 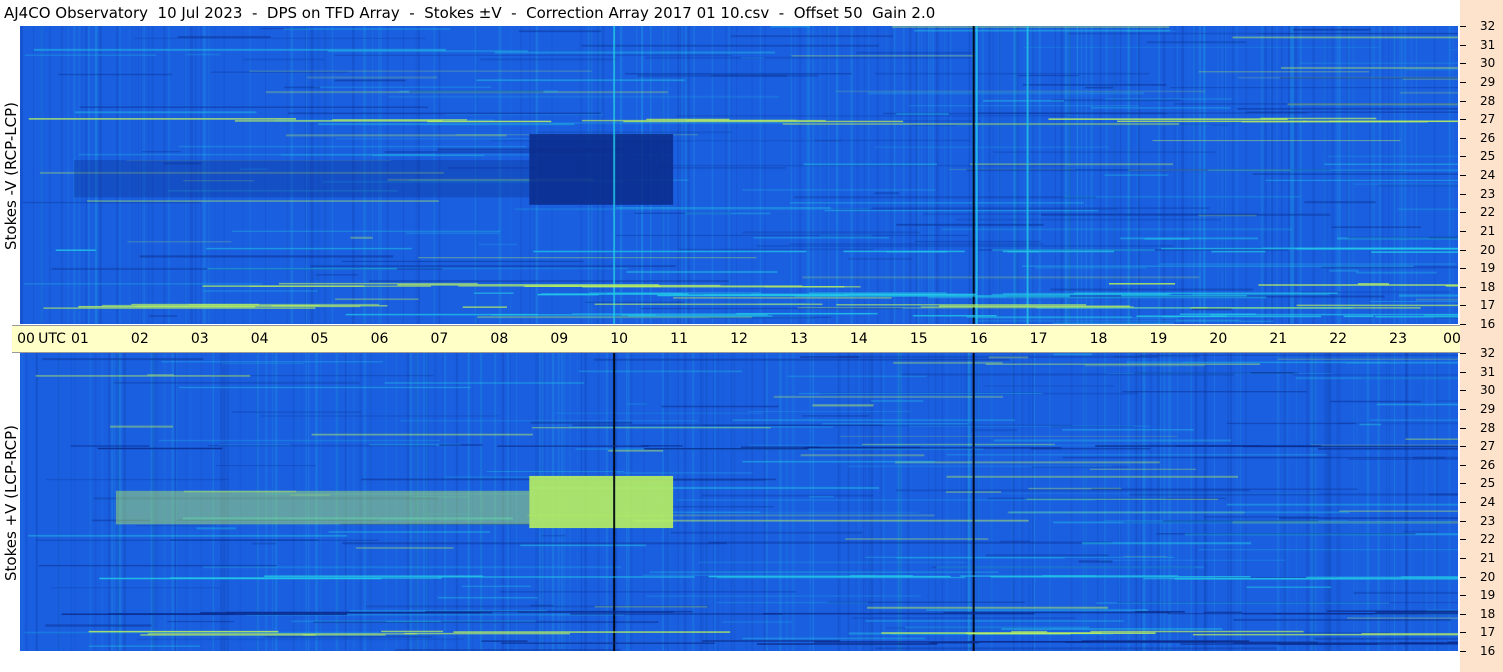 I want to click on time-tick-label: 08, so click(x=499, y=339).